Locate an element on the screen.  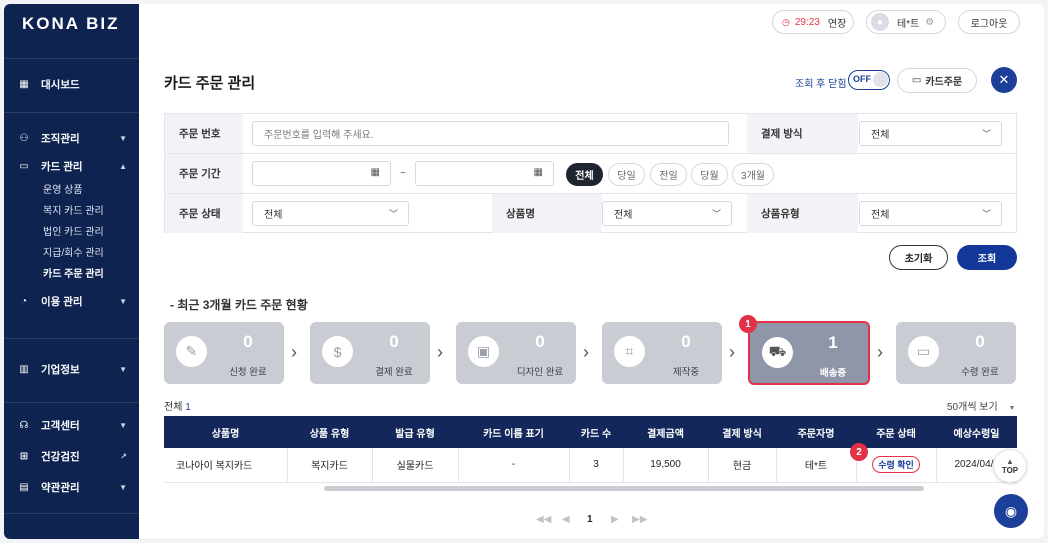
receipt-confirm-button: 수령 확인 is located at coordinates (896, 465).